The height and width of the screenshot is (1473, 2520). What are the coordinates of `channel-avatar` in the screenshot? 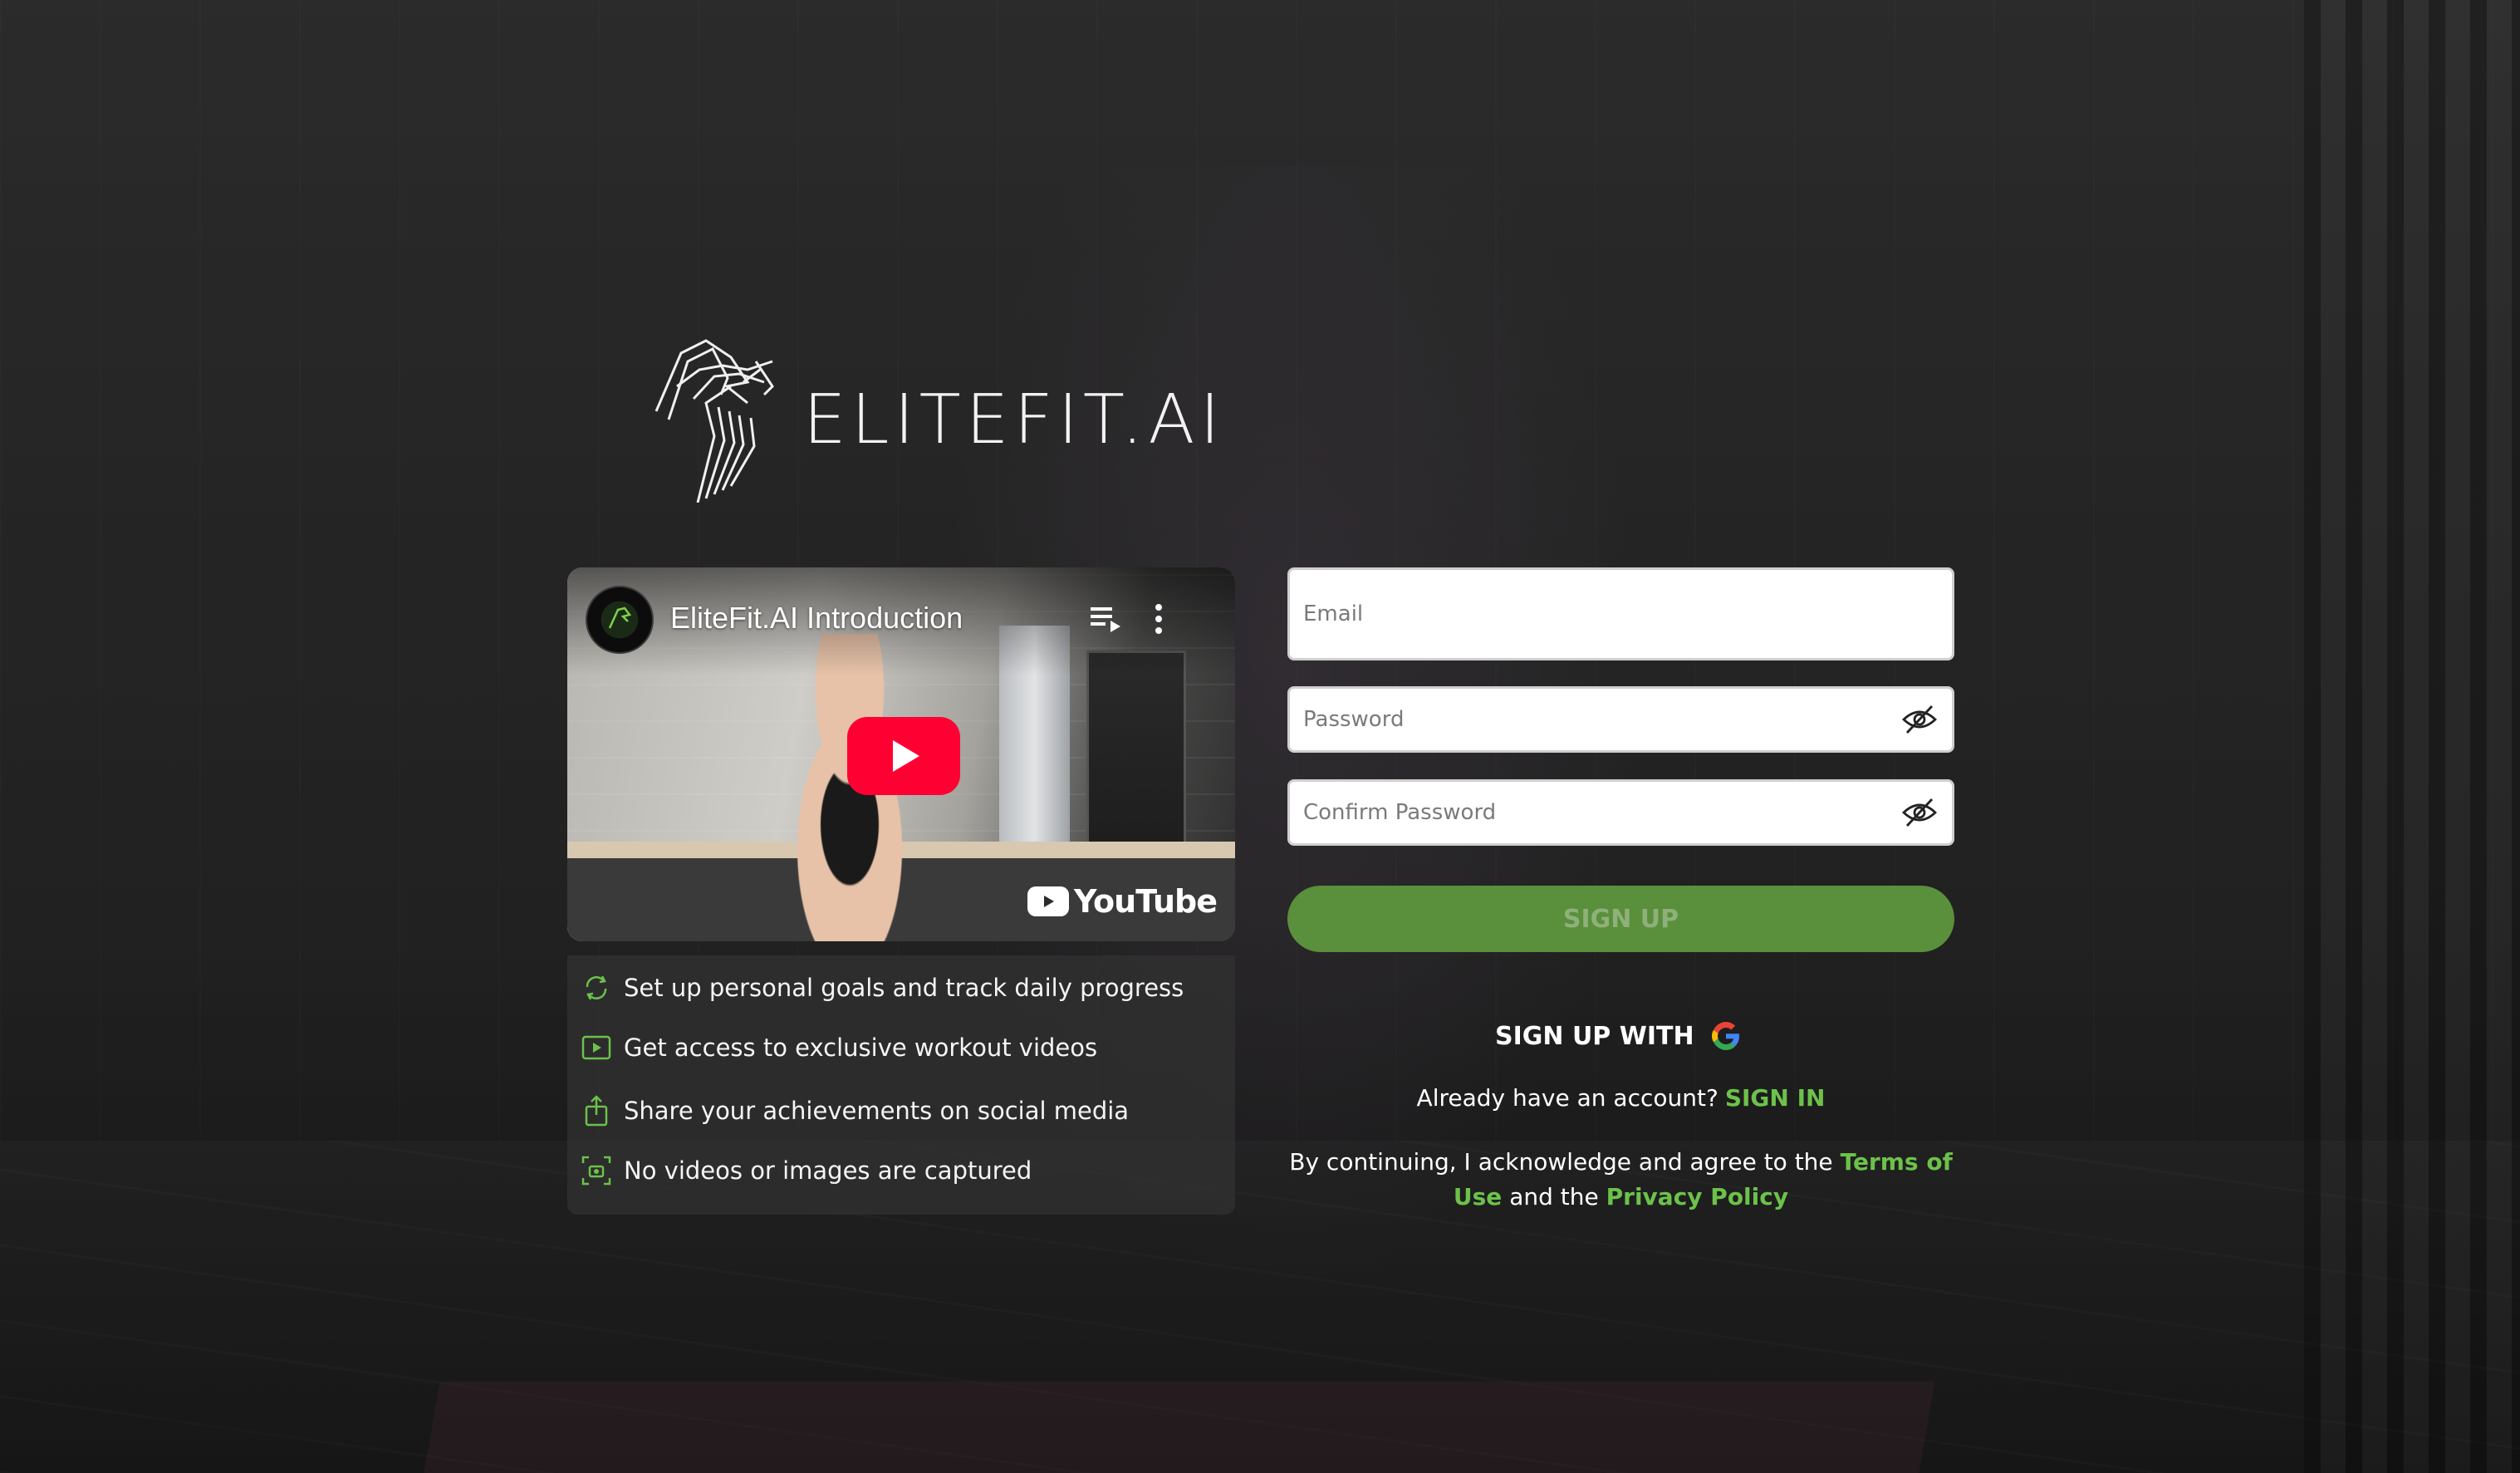 It's located at (620, 620).